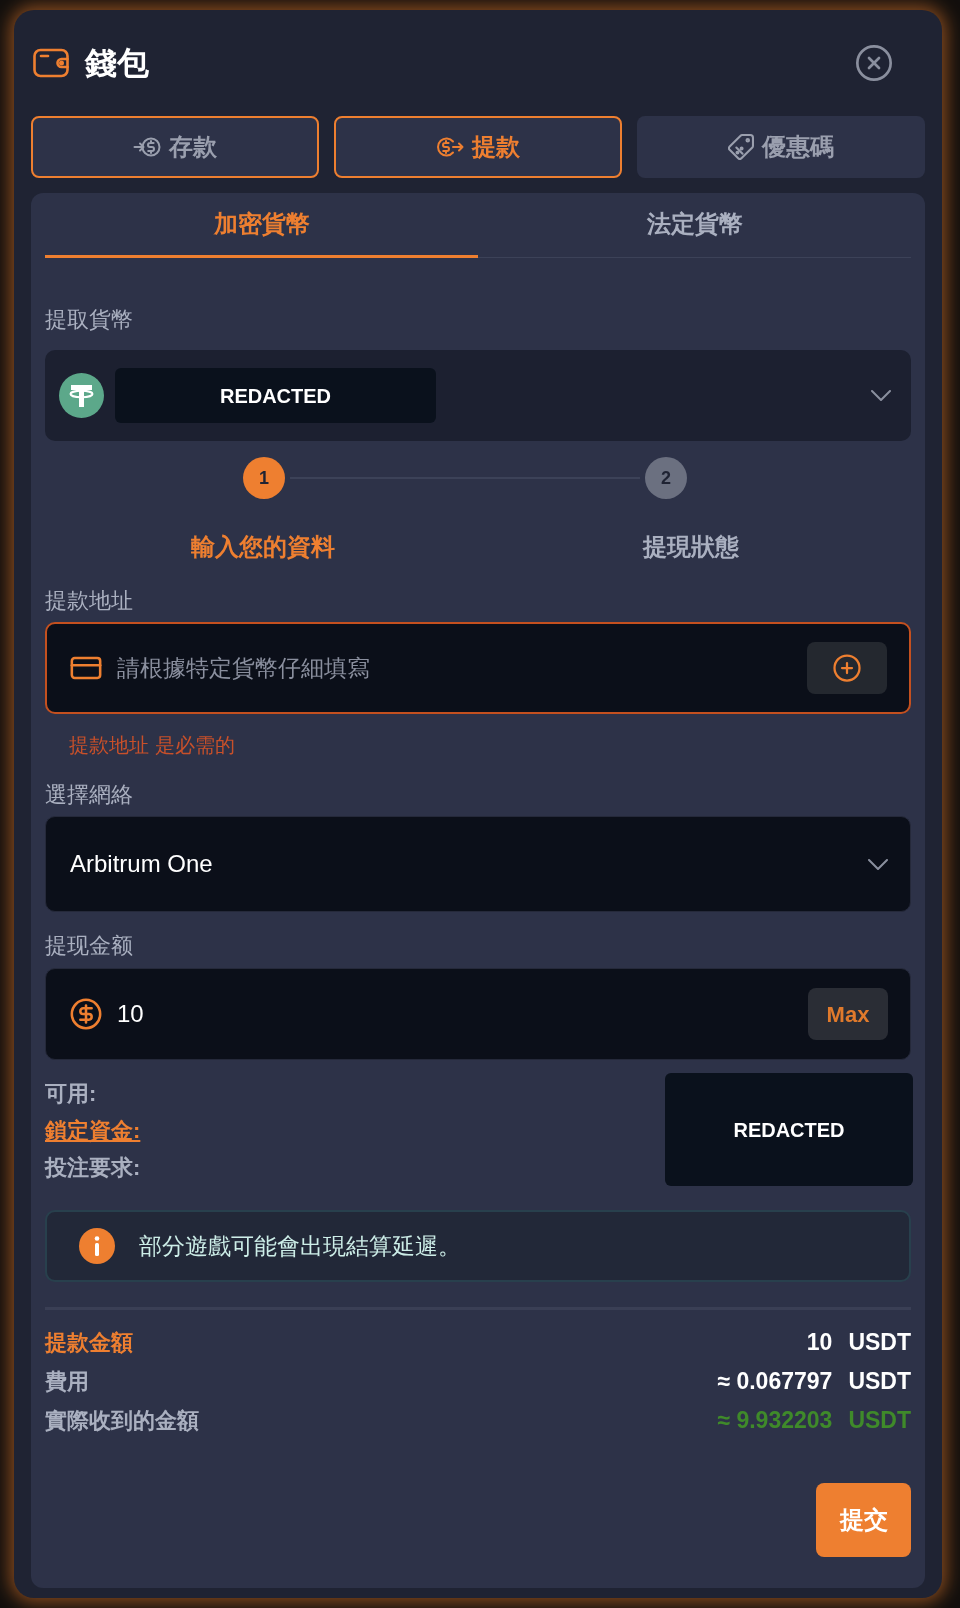  Describe the element at coordinates (478, 864) in the screenshot. I see `network-select: Arbitrum One` at that location.